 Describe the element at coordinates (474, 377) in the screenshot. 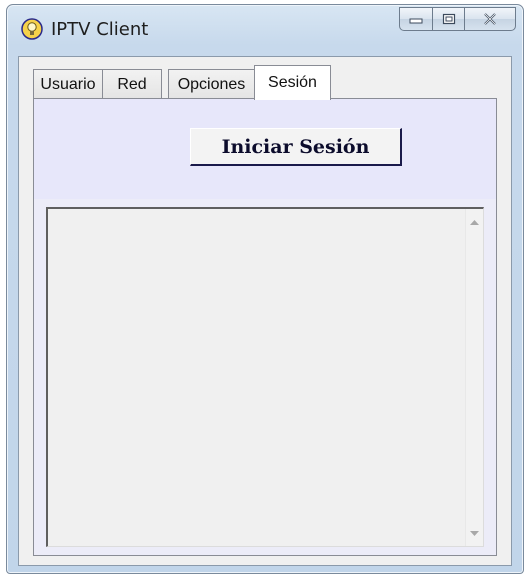

I see `vertical-scrollbar` at that location.